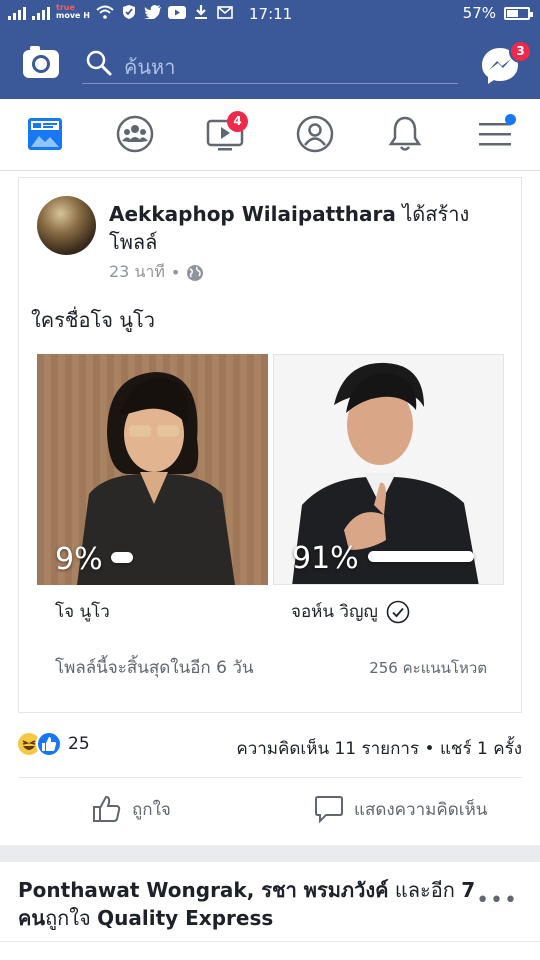 Image resolution: width=540 pixels, height=960 pixels. What do you see at coordinates (225, 12) in the screenshot?
I see `mail-icon` at bounding box center [225, 12].